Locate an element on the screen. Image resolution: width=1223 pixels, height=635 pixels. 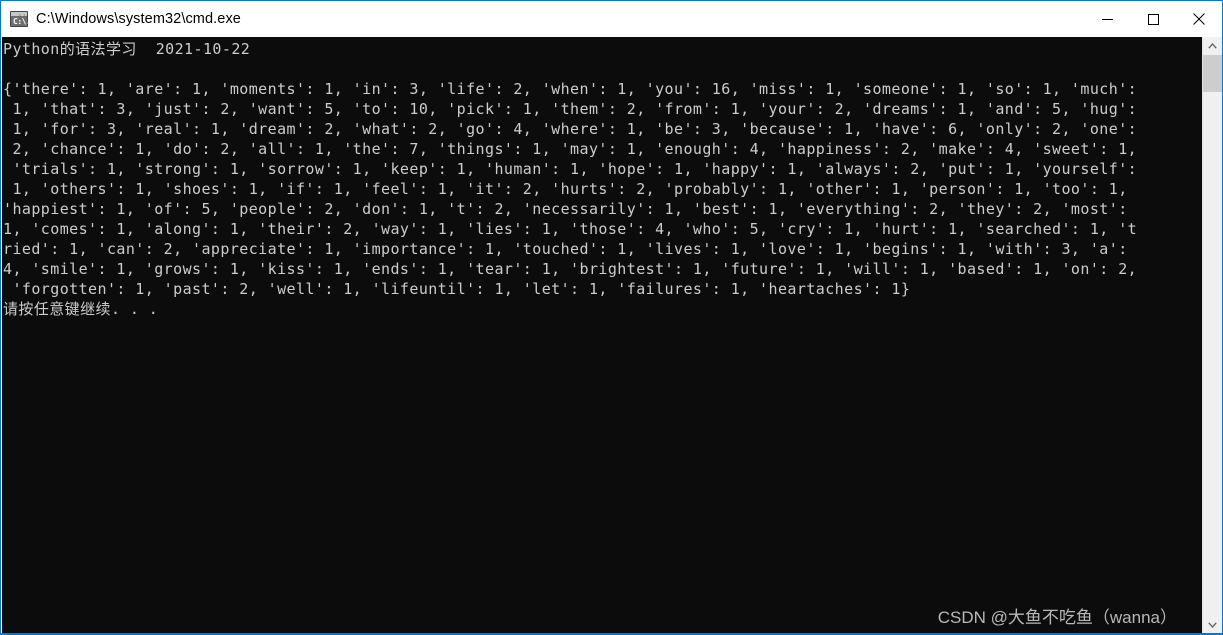
console-line: Python的语法学习 2021-10-22 is located at coordinates (127, 49).